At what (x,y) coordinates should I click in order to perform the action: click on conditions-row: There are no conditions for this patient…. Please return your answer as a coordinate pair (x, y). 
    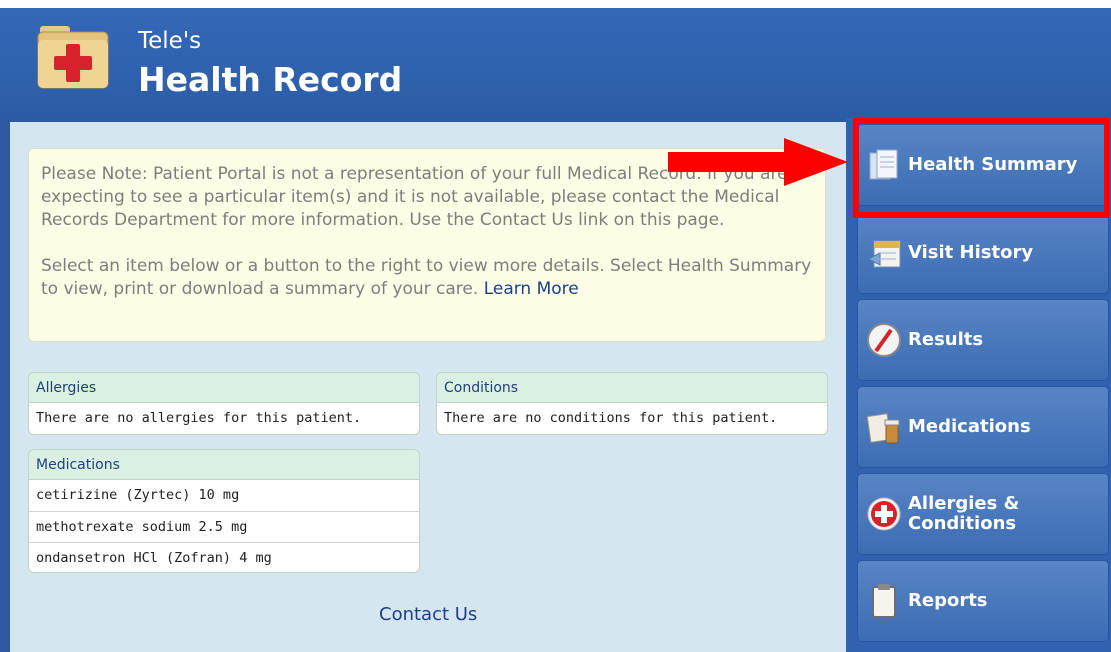
    Looking at the image, I should click on (611, 418).